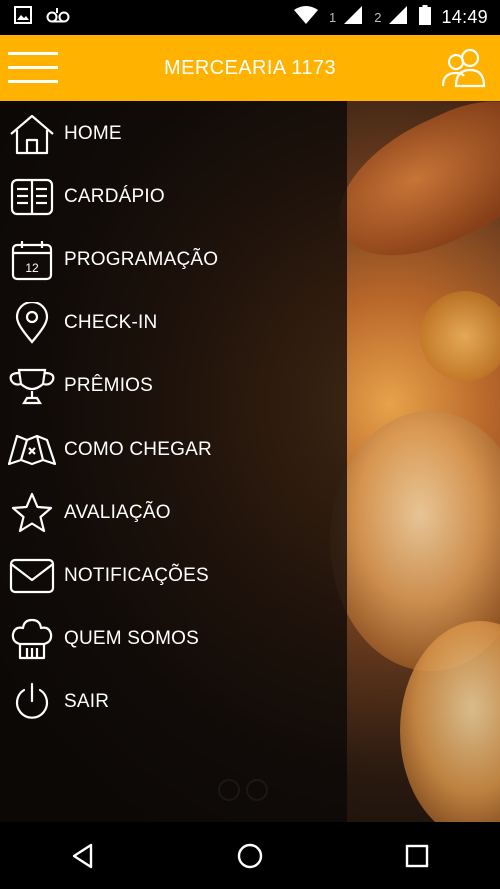  I want to click on calendar-icon-number: 12, so click(32, 268).